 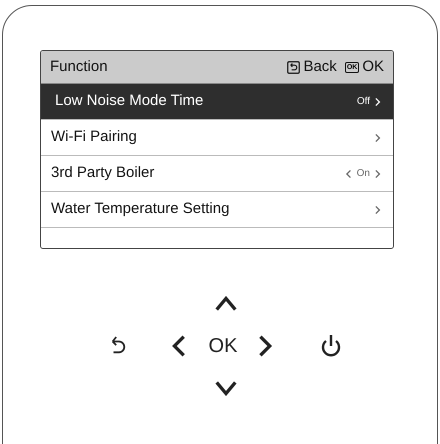 What do you see at coordinates (373, 66) in the screenshot?
I see `hint-label: OK` at bounding box center [373, 66].